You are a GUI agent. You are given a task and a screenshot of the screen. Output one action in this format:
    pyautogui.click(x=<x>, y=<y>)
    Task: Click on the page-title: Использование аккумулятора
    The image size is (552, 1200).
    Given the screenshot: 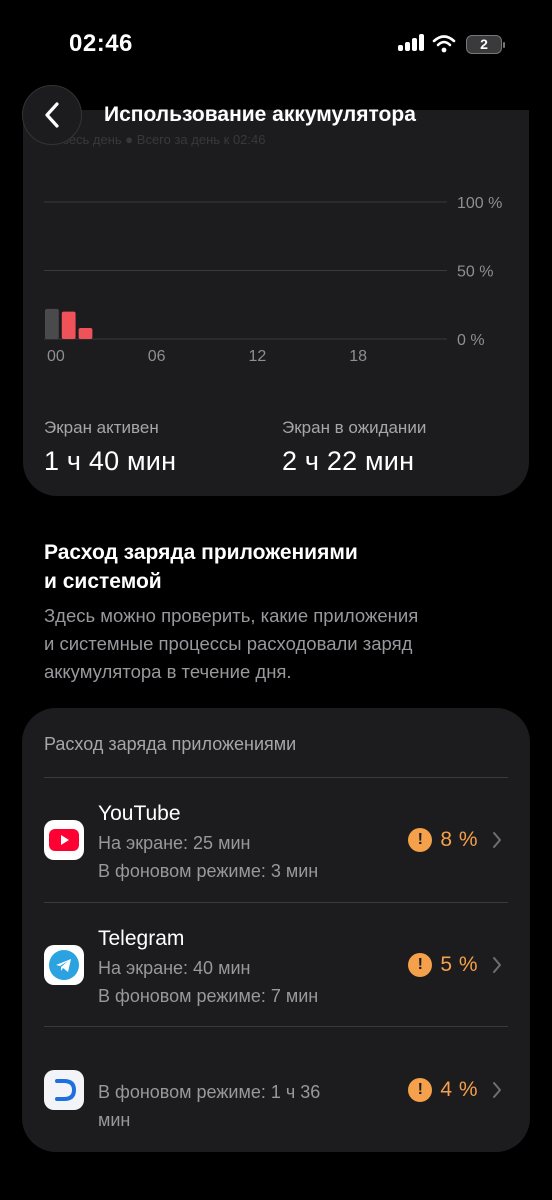 What is the action you would take?
    pyautogui.click(x=260, y=114)
    